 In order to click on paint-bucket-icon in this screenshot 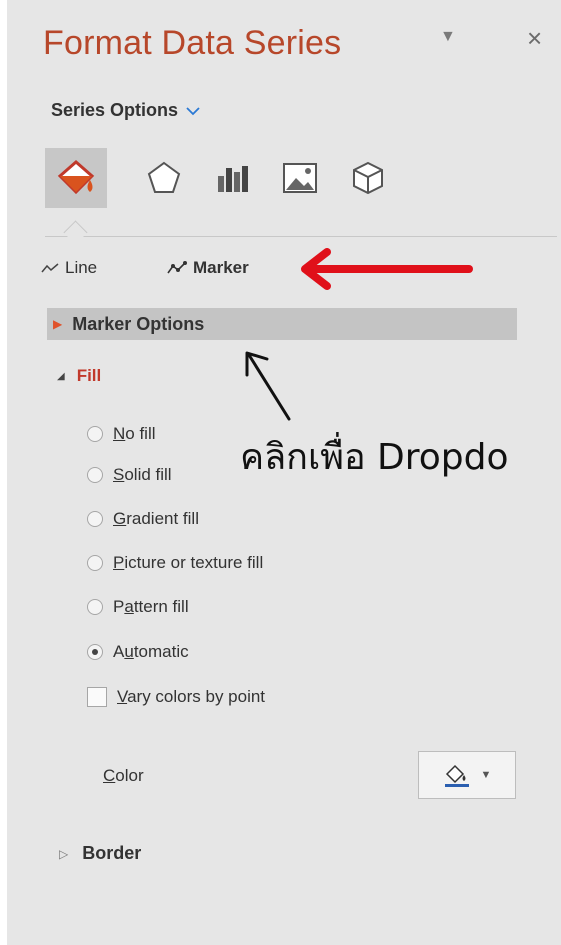, I will do `click(456, 775)`.